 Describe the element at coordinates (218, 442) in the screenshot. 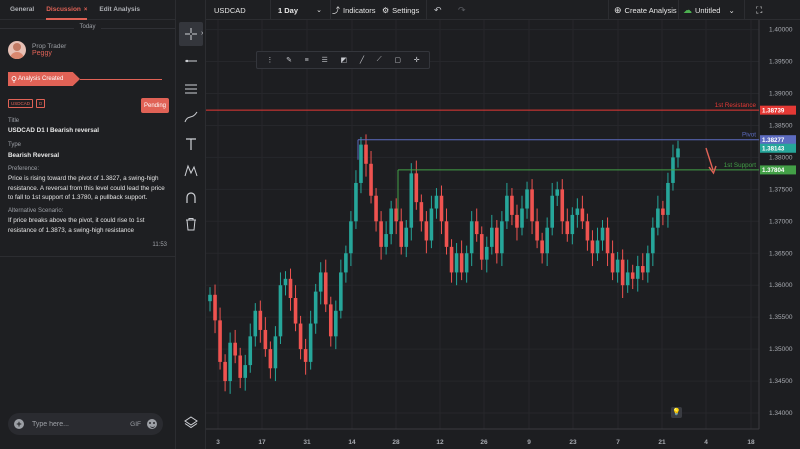

I see `x-tick-label: 3` at that location.